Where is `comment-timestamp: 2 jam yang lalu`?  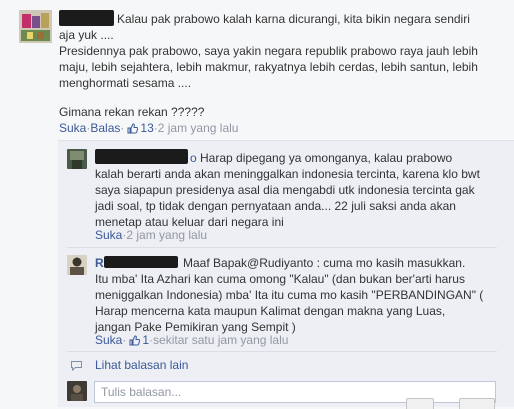
comment-timestamp: 2 jam yang lalu is located at coordinates (198, 128).